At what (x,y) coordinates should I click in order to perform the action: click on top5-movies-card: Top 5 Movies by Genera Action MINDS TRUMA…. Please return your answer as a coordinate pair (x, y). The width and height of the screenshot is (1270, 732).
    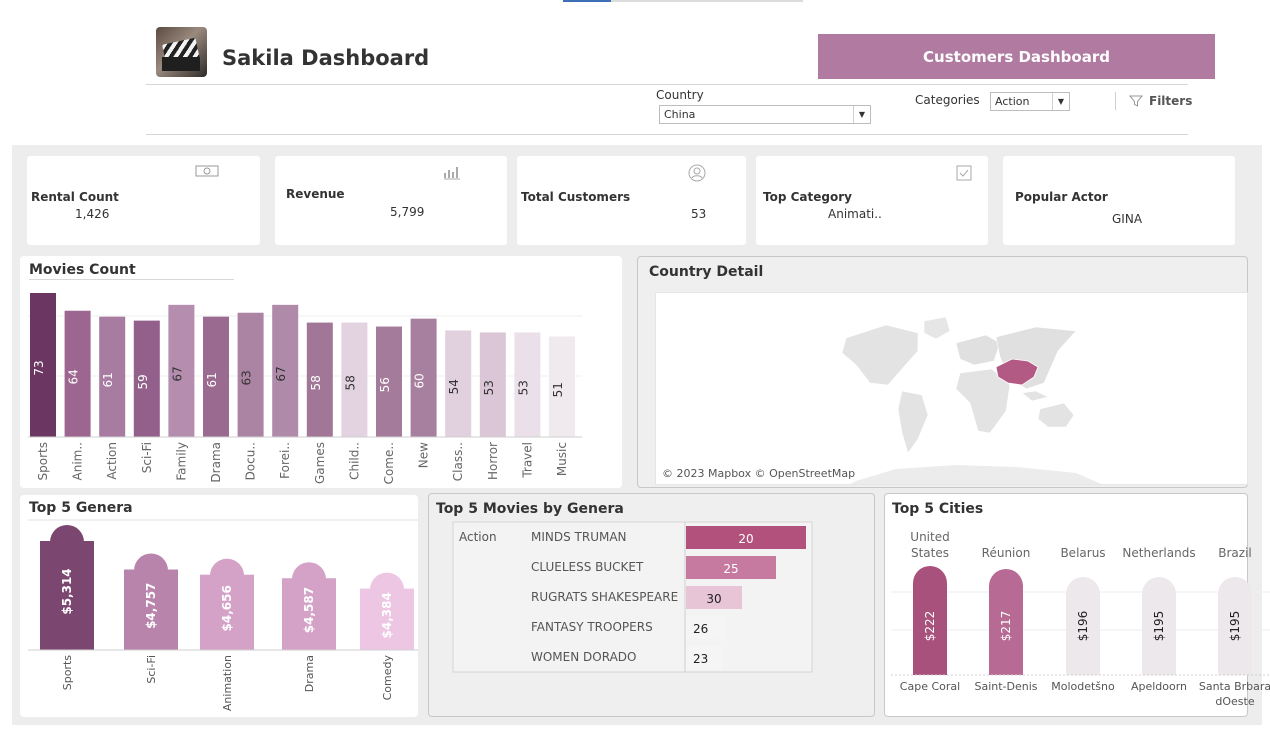
    Looking at the image, I should click on (651, 605).